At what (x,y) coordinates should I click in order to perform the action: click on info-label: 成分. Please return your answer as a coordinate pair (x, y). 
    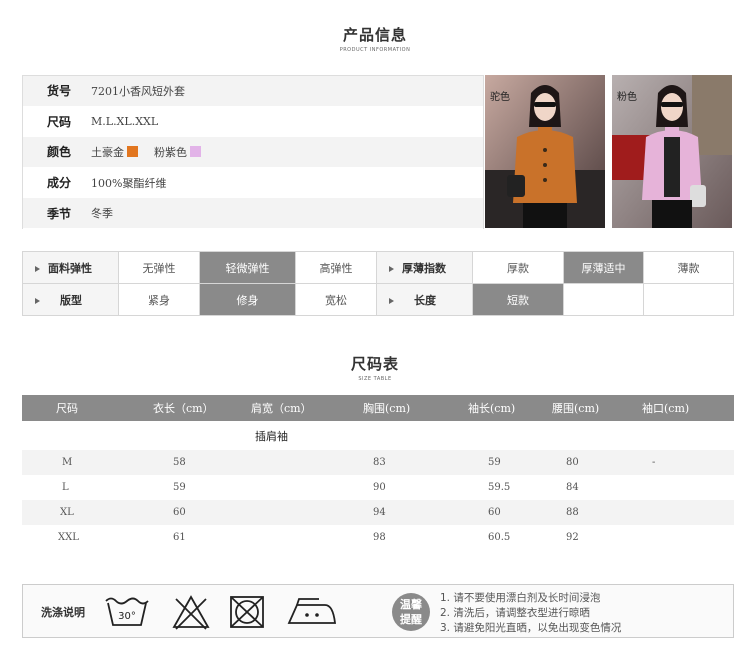
    Looking at the image, I should click on (59, 183).